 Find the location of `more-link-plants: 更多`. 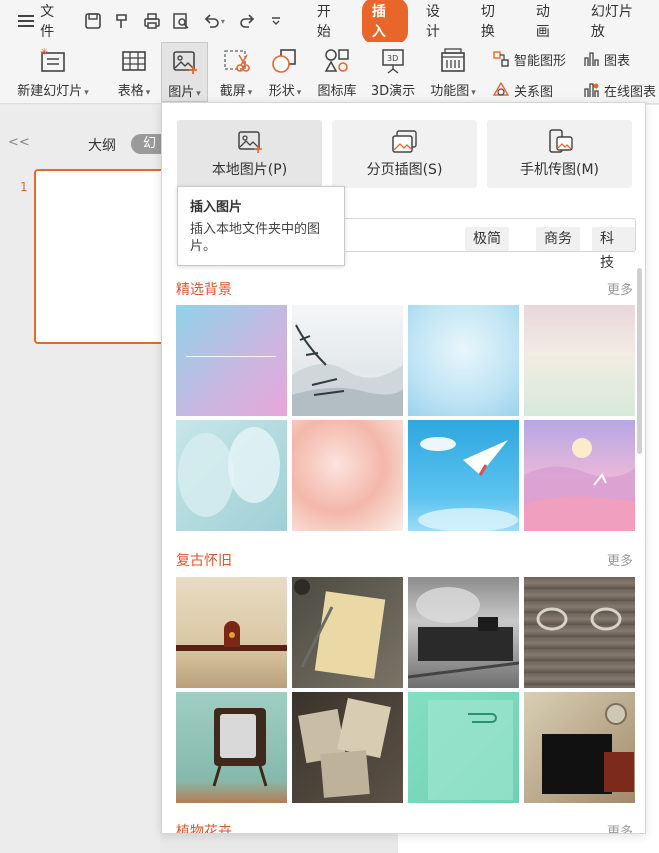

more-link-plants: 更多 is located at coordinates (620, 827).